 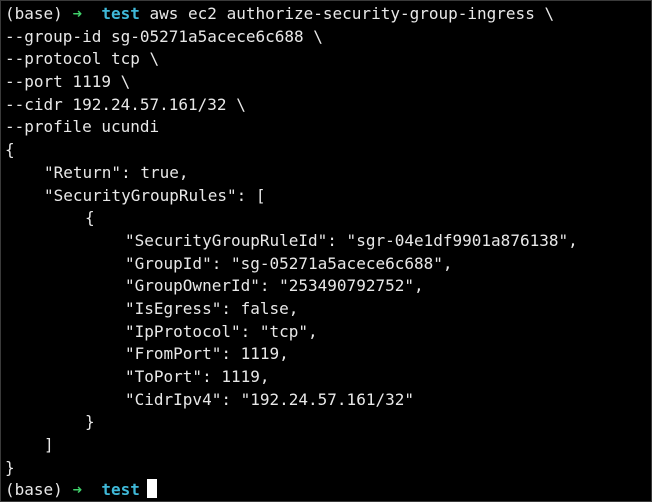 I want to click on json-item-open: {, so click(x=90, y=218).